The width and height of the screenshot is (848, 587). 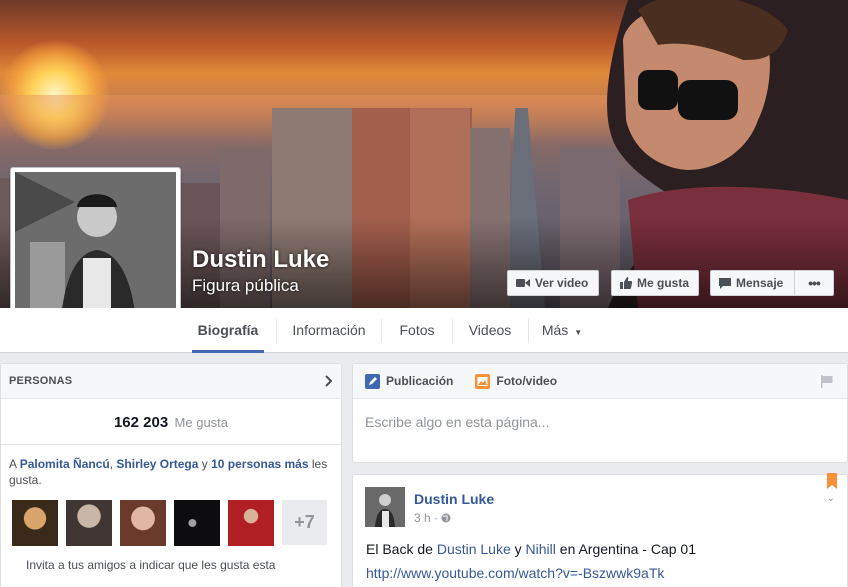 I want to click on more-options-button: •••, so click(x=814, y=283).